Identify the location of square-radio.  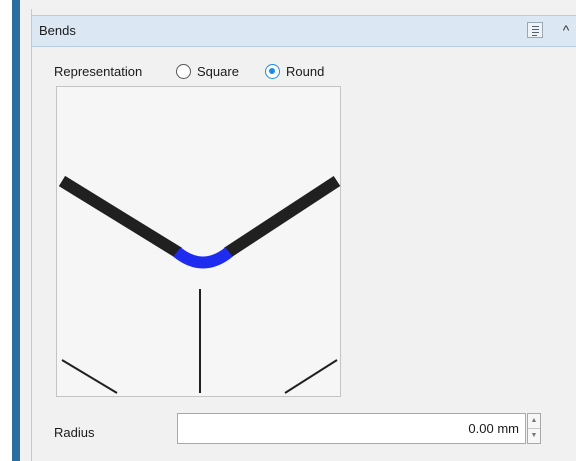
(183, 71).